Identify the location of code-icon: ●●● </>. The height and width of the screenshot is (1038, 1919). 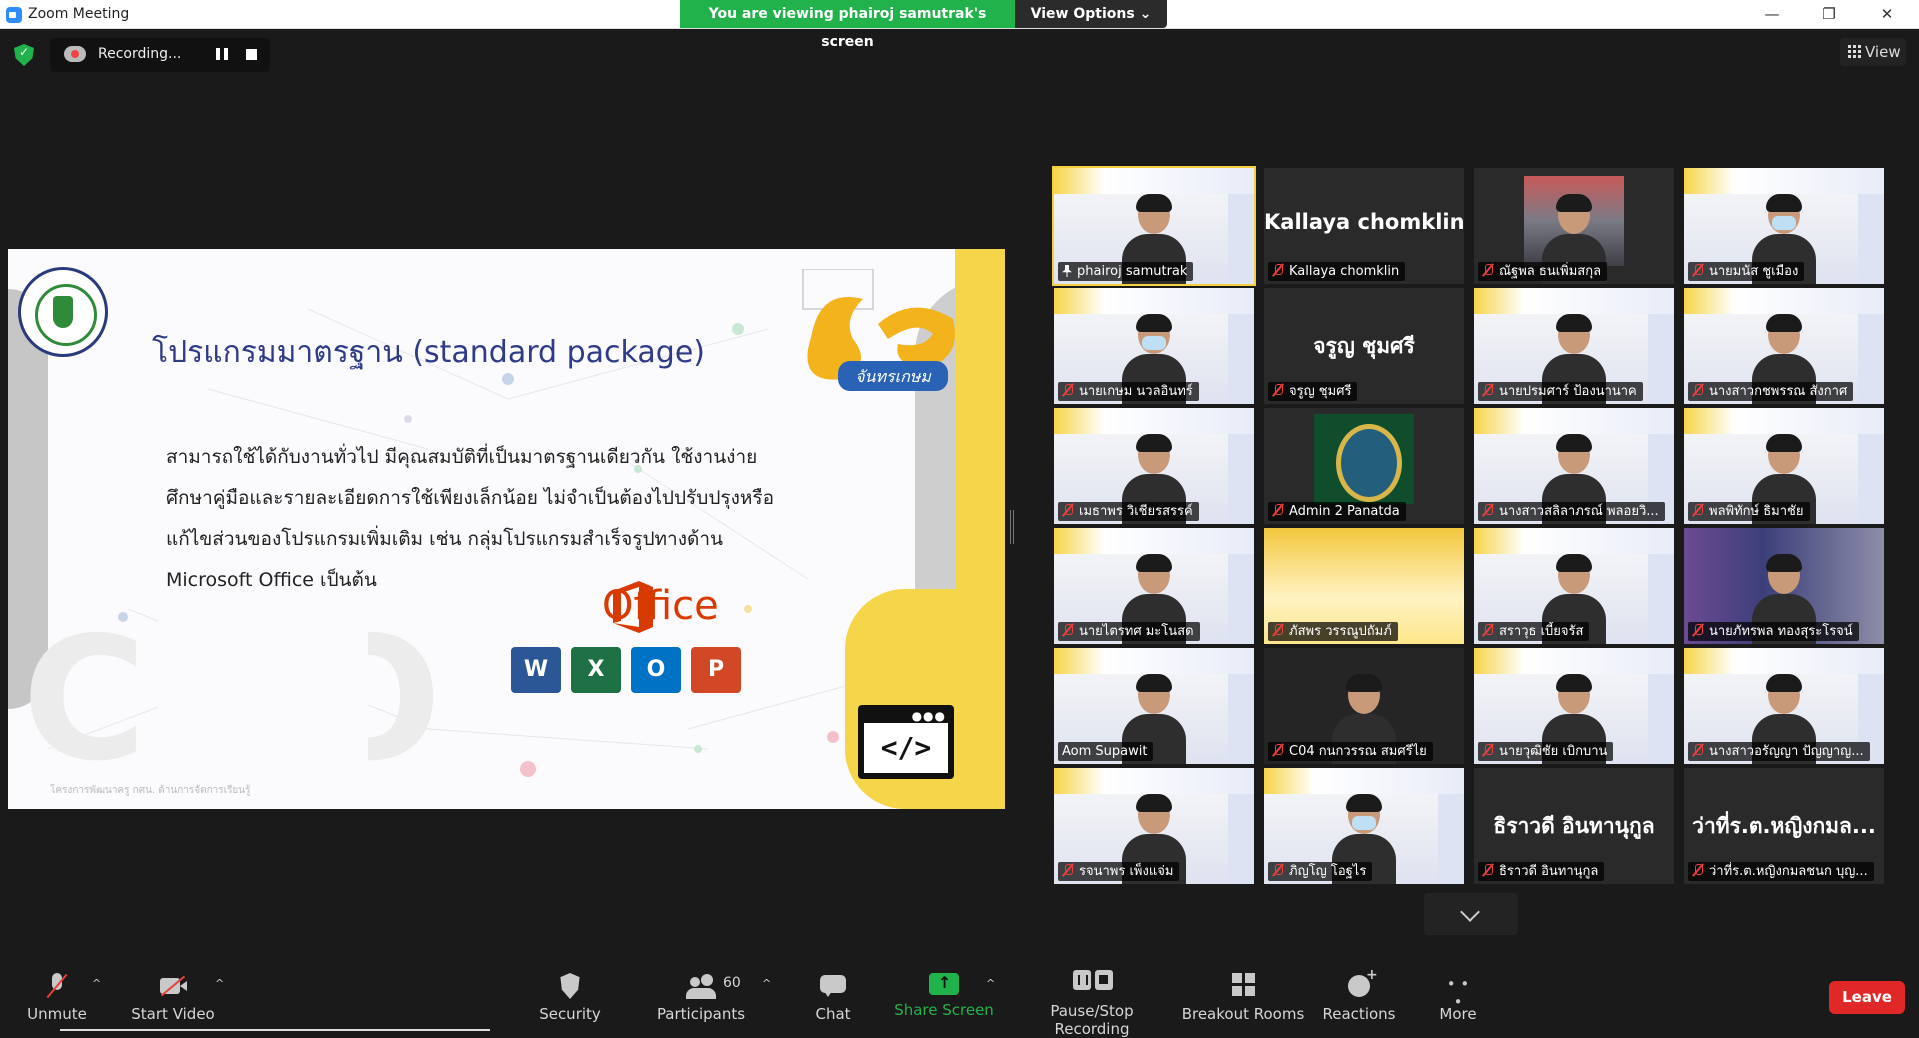
(906, 742).